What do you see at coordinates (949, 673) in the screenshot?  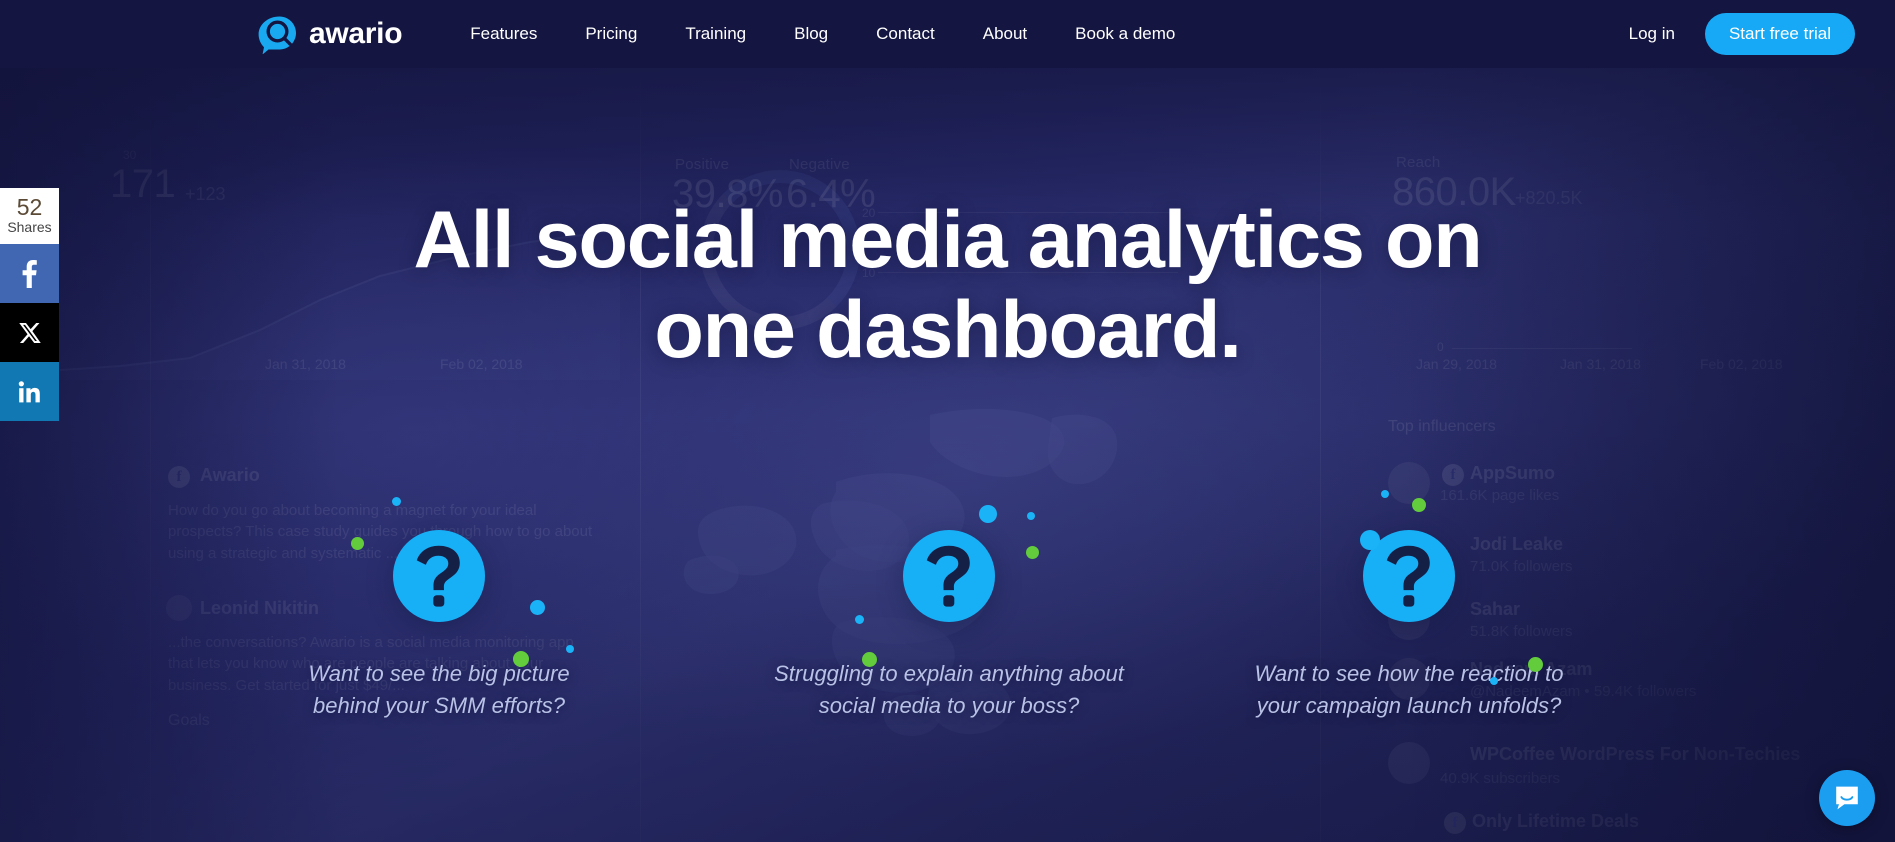 I see `hero-card-2-line-1: Struggling to explain anything about` at bounding box center [949, 673].